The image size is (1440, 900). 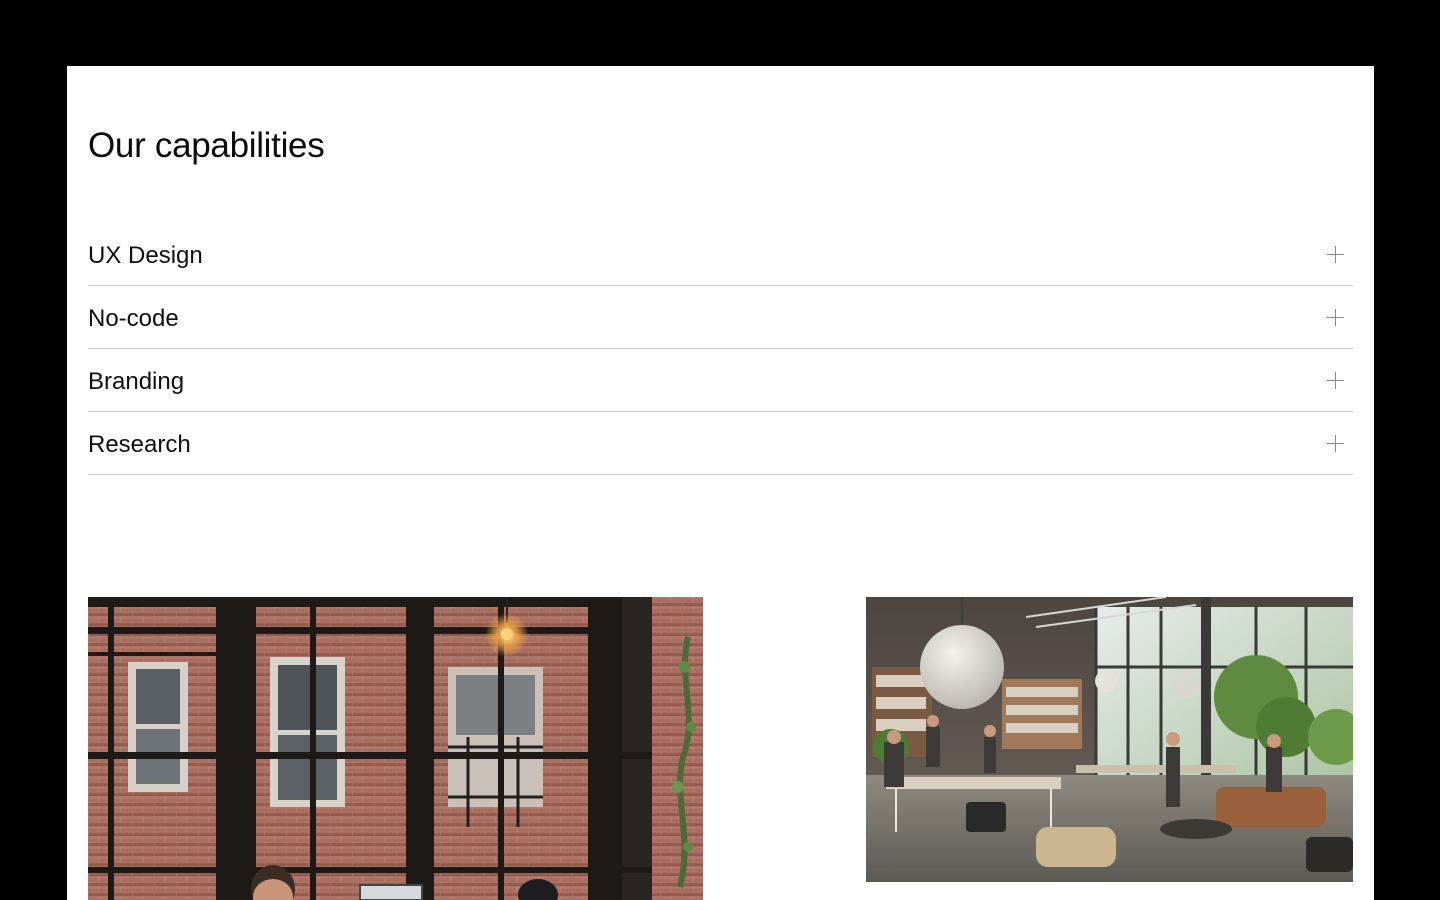 I want to click on open-plan-office-photo, so click(x=1109, y=739).